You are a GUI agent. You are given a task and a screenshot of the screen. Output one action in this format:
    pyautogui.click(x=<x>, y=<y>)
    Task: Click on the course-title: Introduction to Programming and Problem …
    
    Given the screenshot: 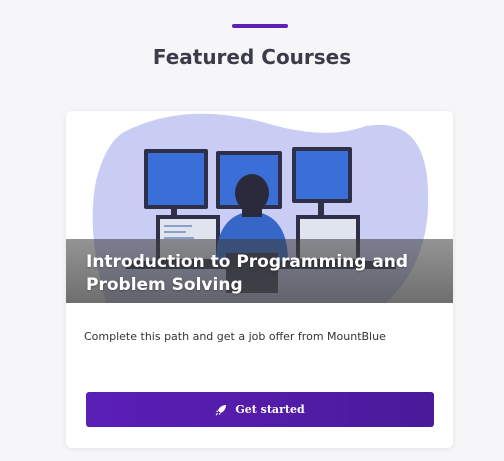 What is the action you would take?
    pyautogui.click(x=261, y=274)
    